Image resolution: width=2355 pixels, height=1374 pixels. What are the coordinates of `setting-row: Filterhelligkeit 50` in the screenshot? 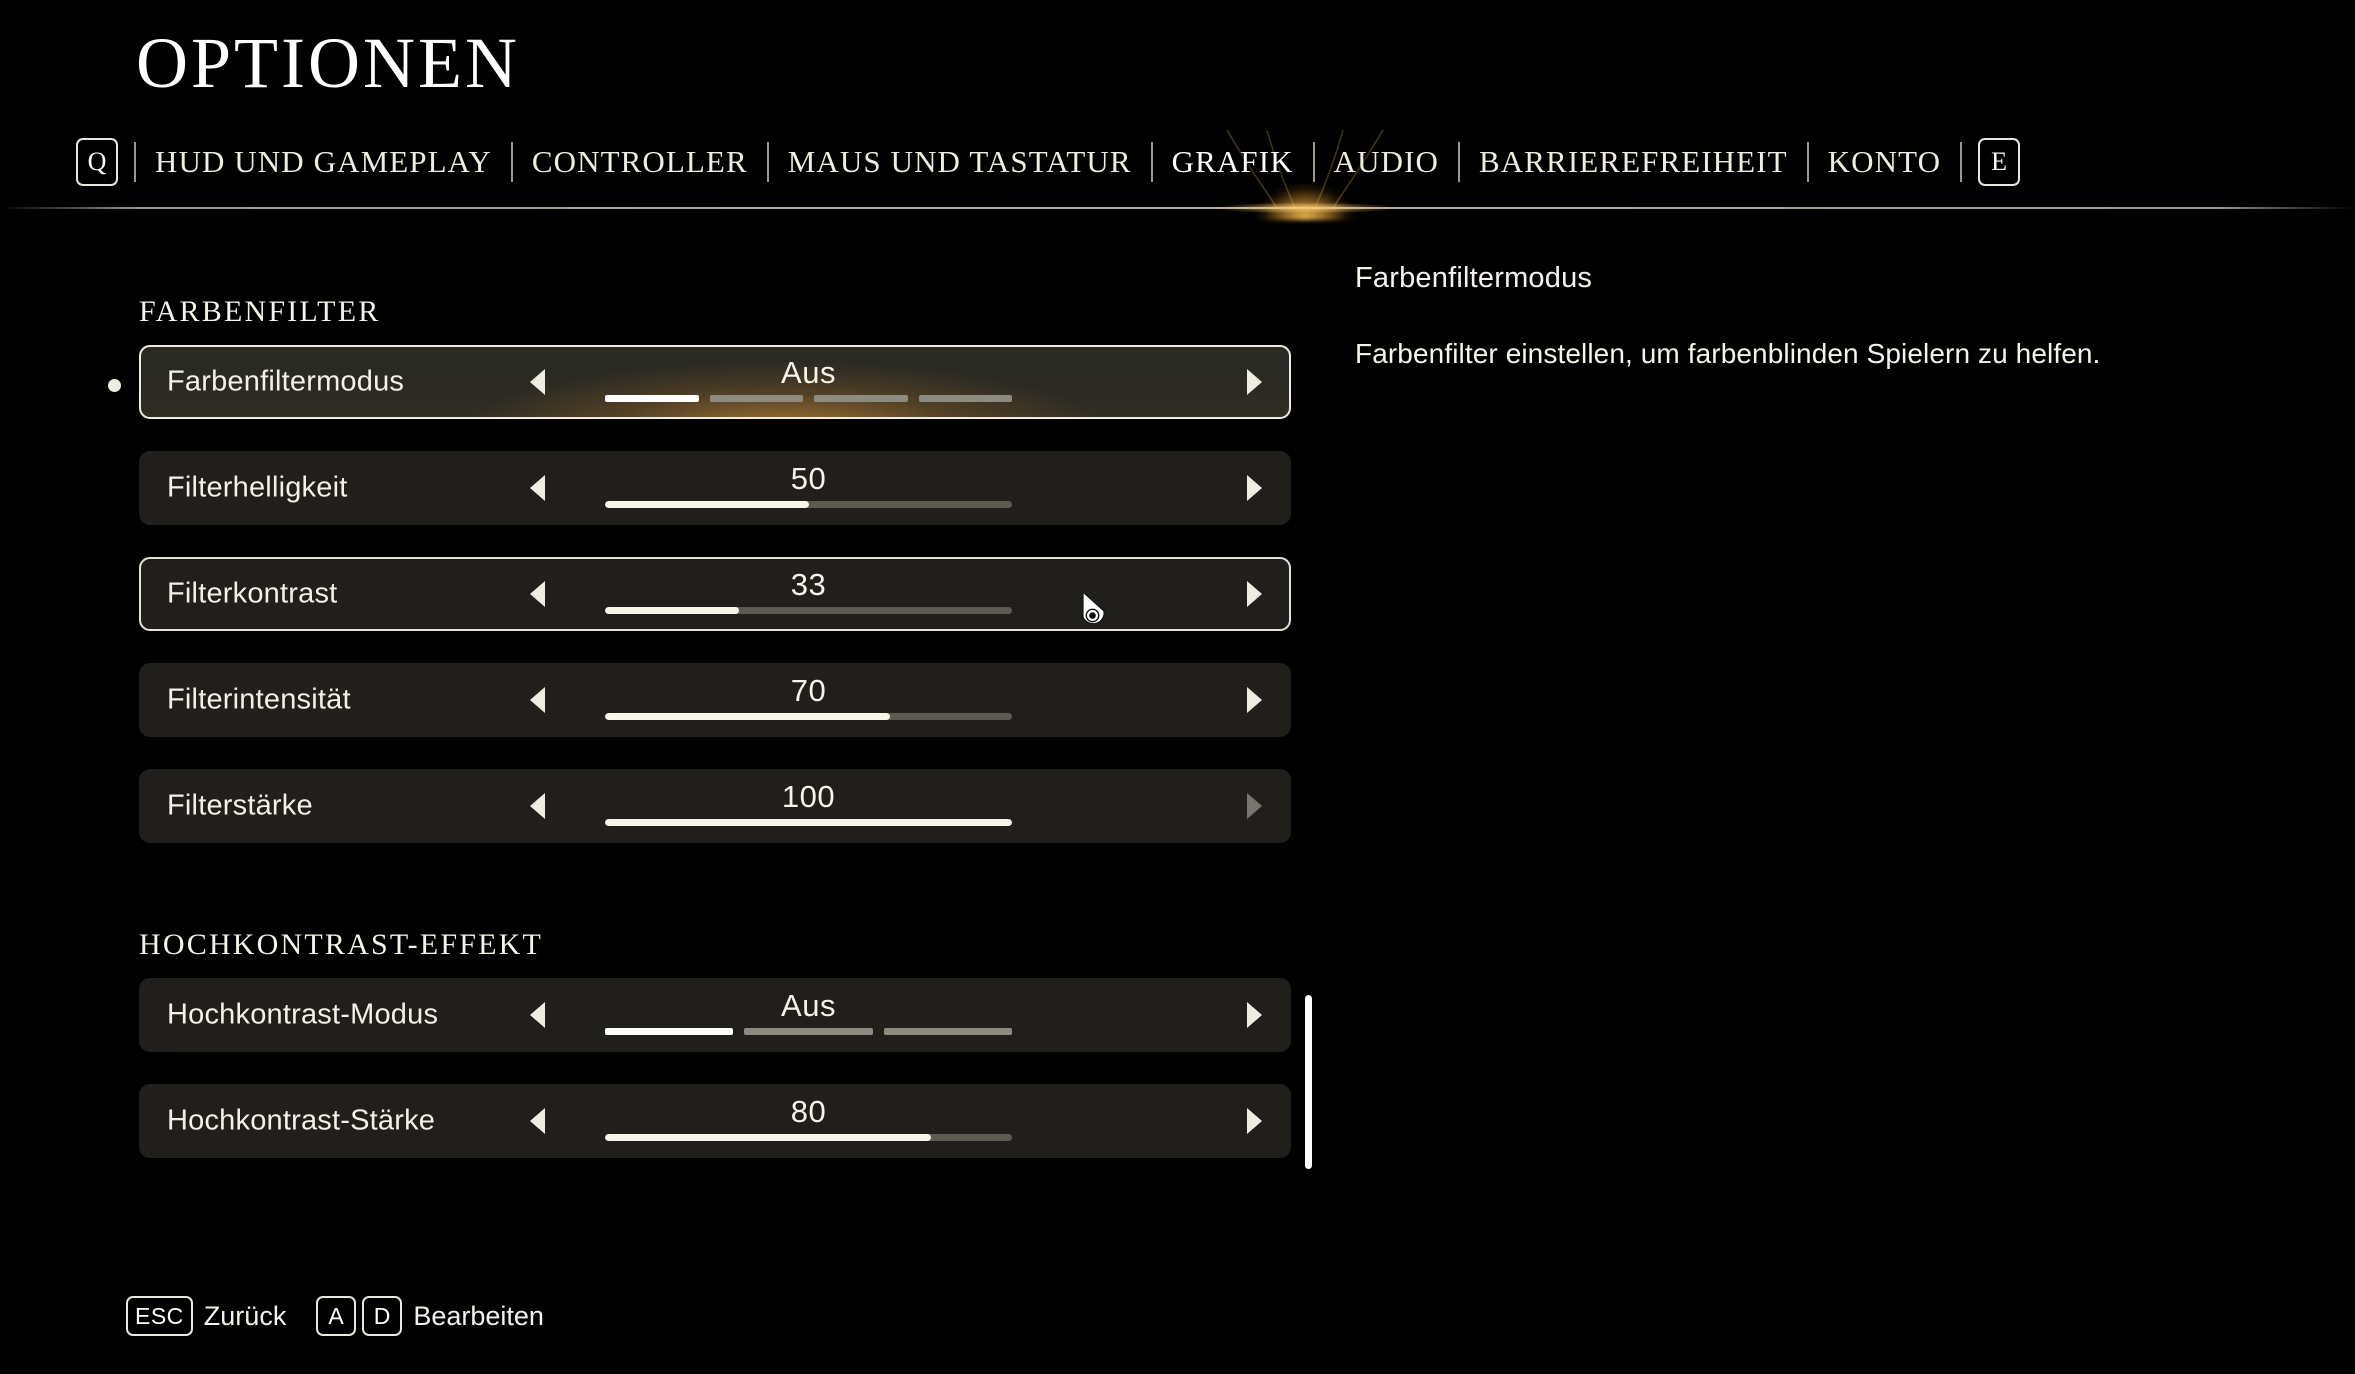 It's located at (715, 488).